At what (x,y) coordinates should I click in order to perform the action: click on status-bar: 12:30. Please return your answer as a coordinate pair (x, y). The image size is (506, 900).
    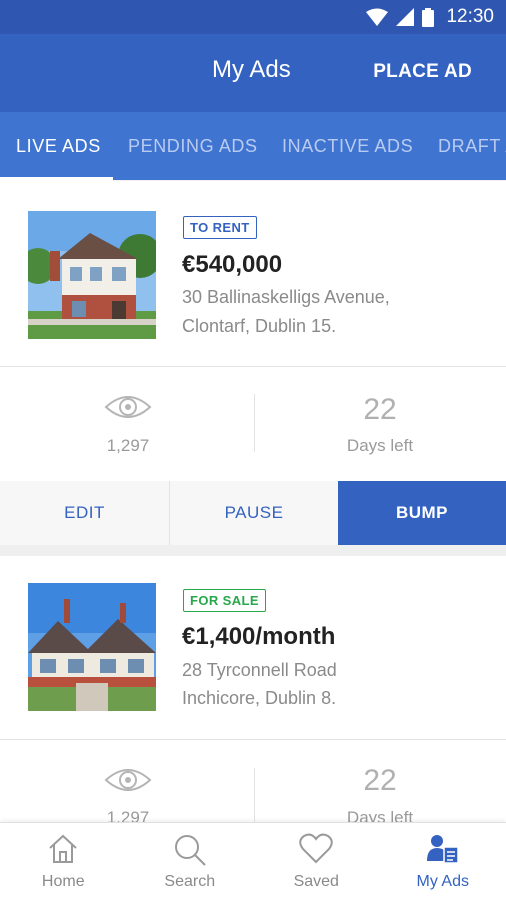
    Looking at the image, I should click on (253, 17).